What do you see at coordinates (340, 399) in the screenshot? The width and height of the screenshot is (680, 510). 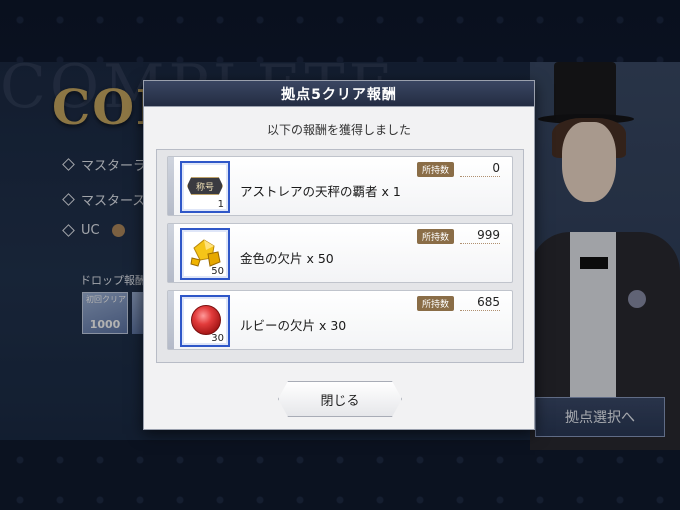 I see `close-button: 閉じる` at bounding box center [340, 399].